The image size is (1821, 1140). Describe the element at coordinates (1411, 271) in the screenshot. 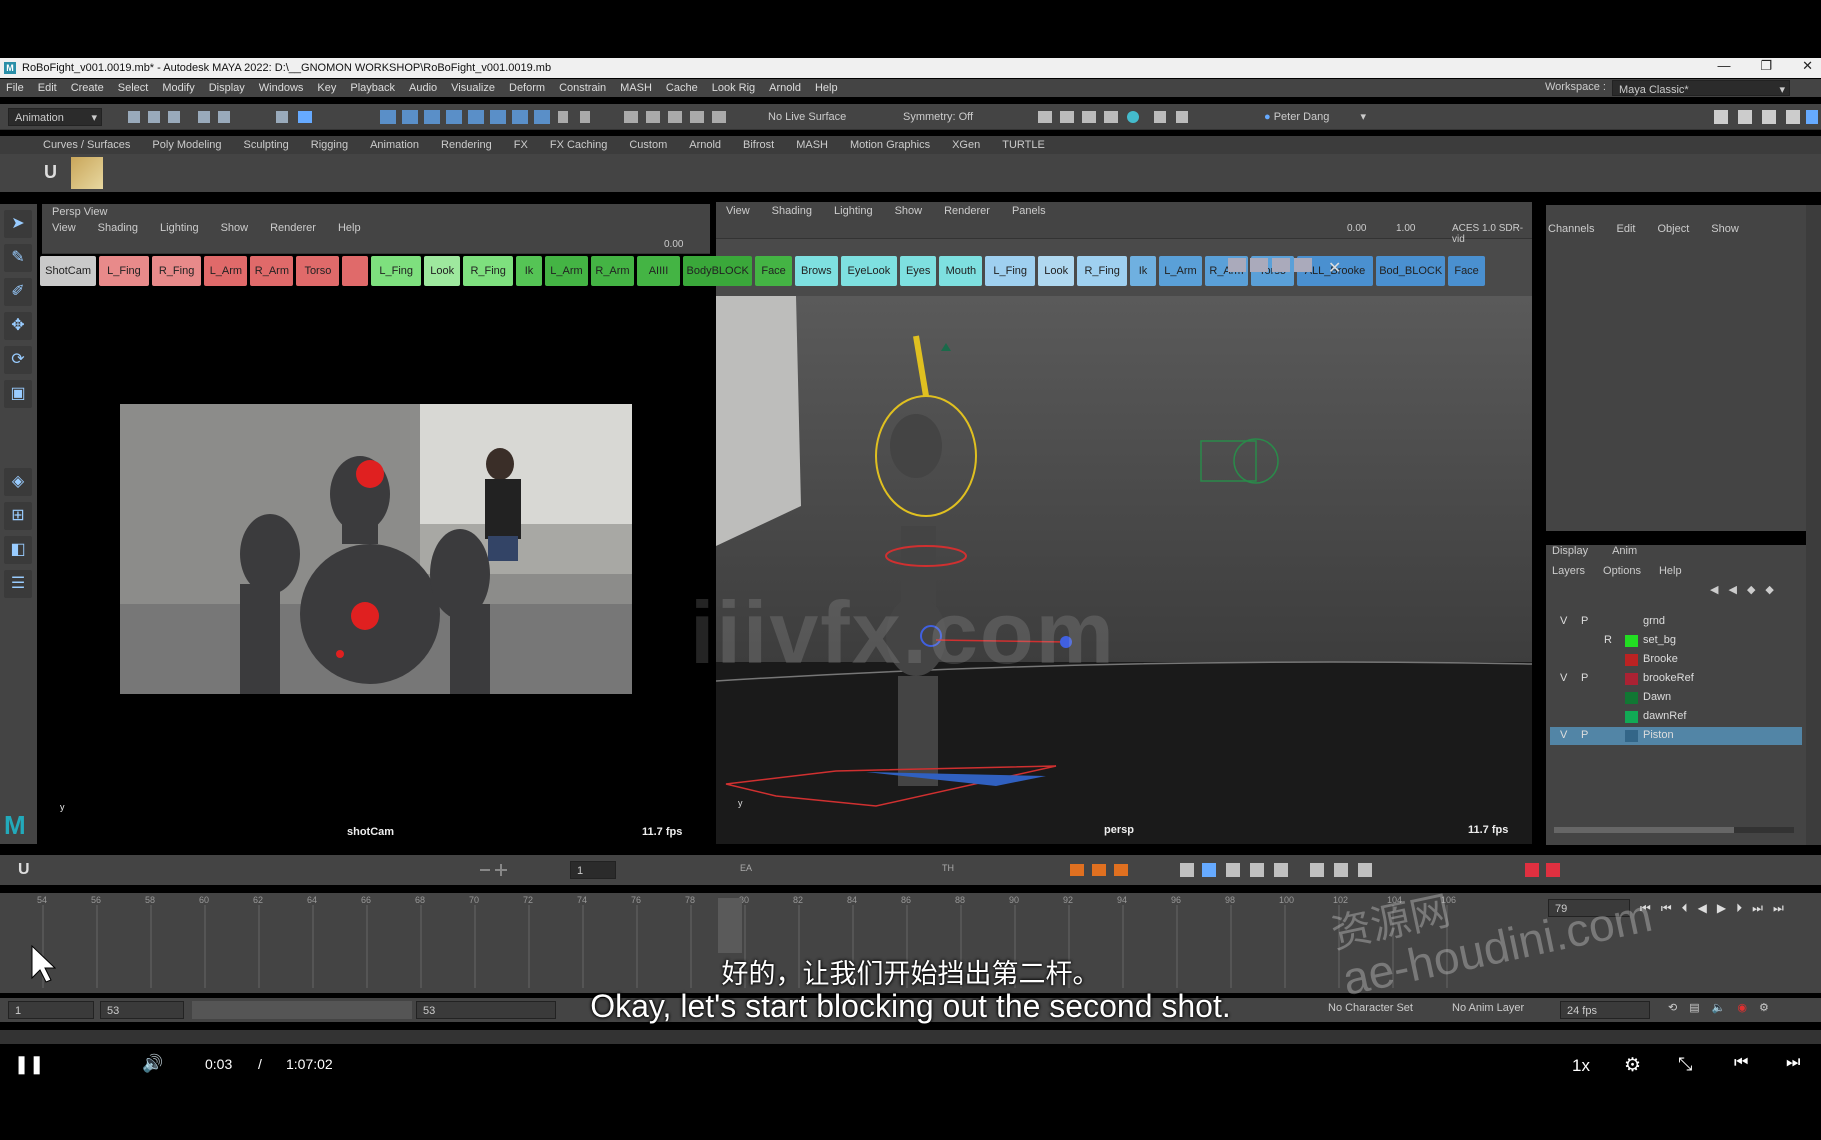

I see `selector-button: Bod_BLOCK` at that location.